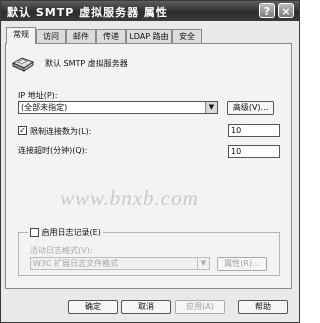  I want to click on logging-group-legend: 启用日志记录(E), so click(65, 232).